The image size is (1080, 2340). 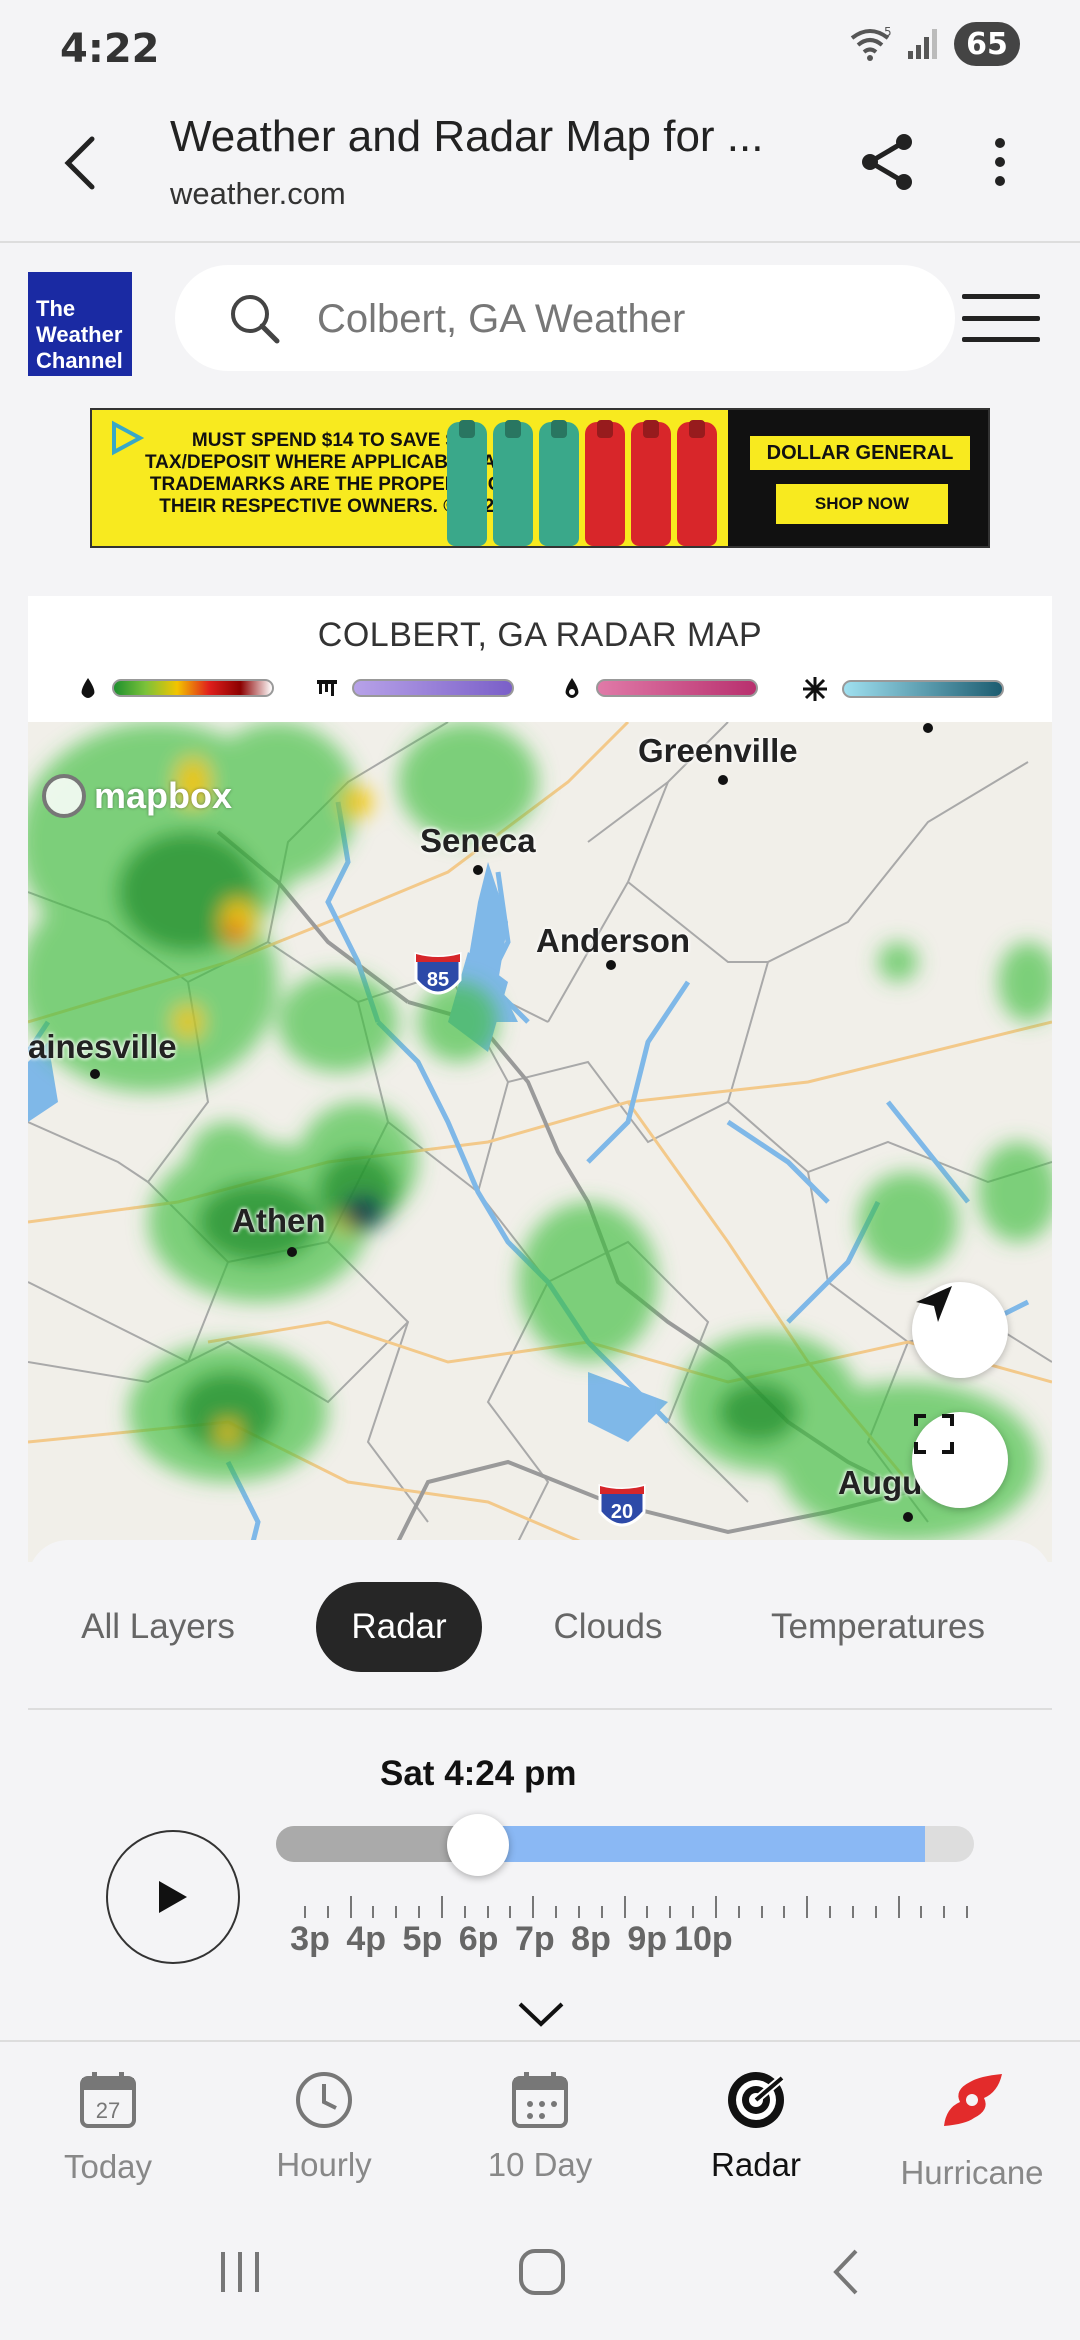 What do you see at coordinates (636, 1903) in the screenshot?
I see `timeline-ticks` at bounding box center [636, 1903].